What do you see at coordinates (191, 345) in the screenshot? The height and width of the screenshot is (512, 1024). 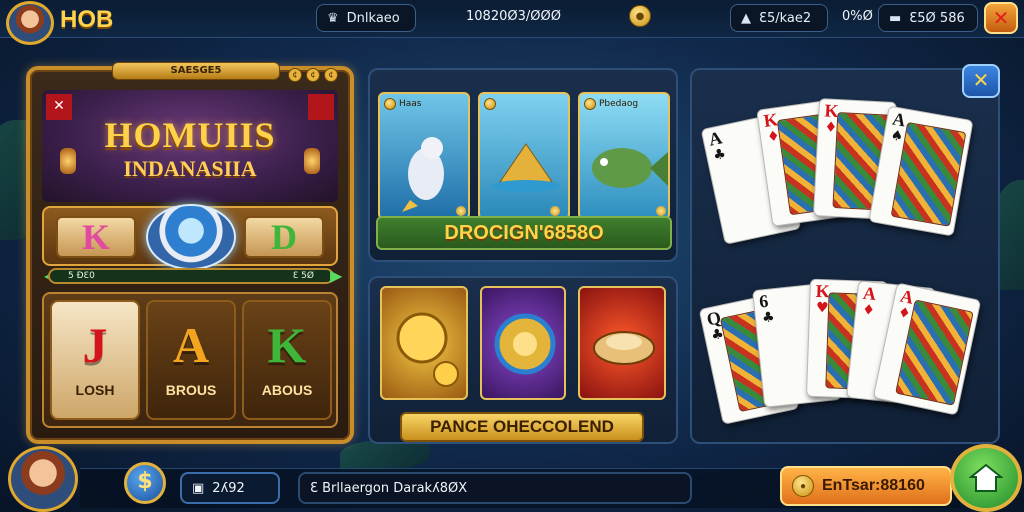 I see `reel-symbol: A` at bounding box center [191, 345].